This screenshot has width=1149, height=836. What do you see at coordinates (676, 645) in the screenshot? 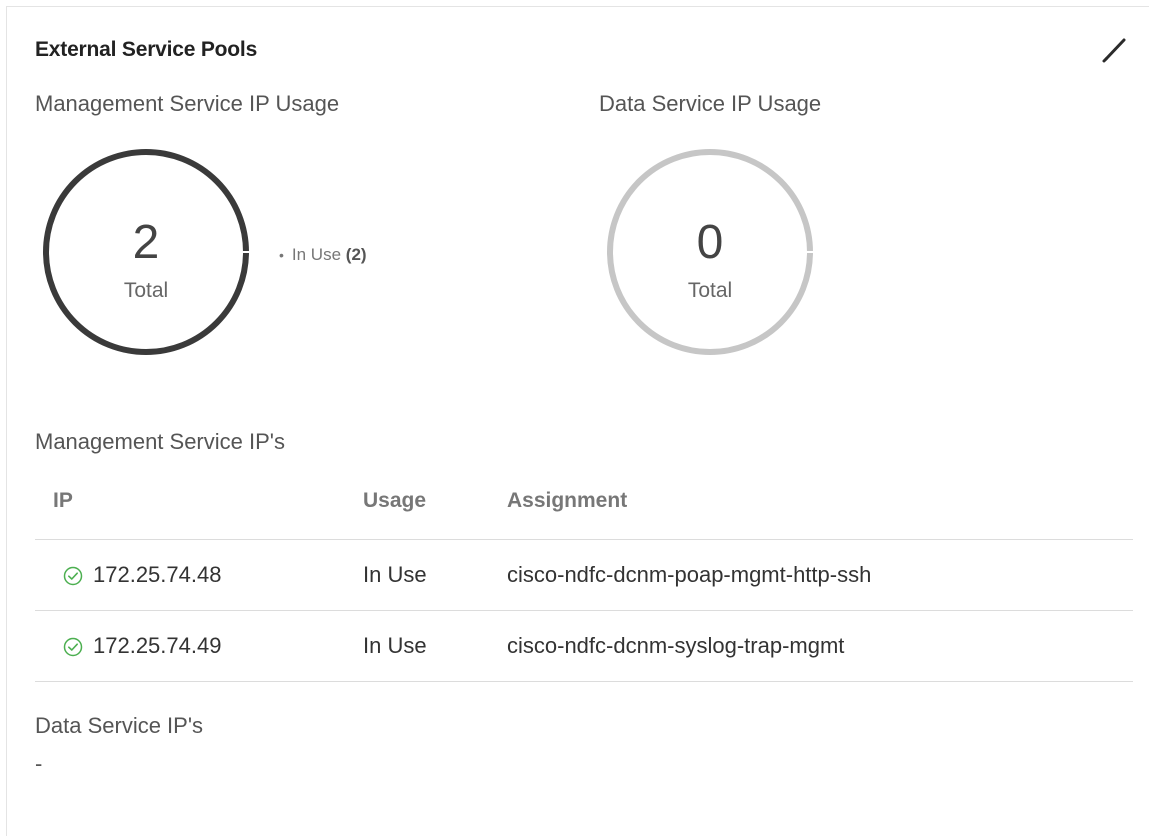
I see `assignment-cell: cisco-ndfc-dcnm-syslog-trap-mgmt` at bounding box center [676, 645].